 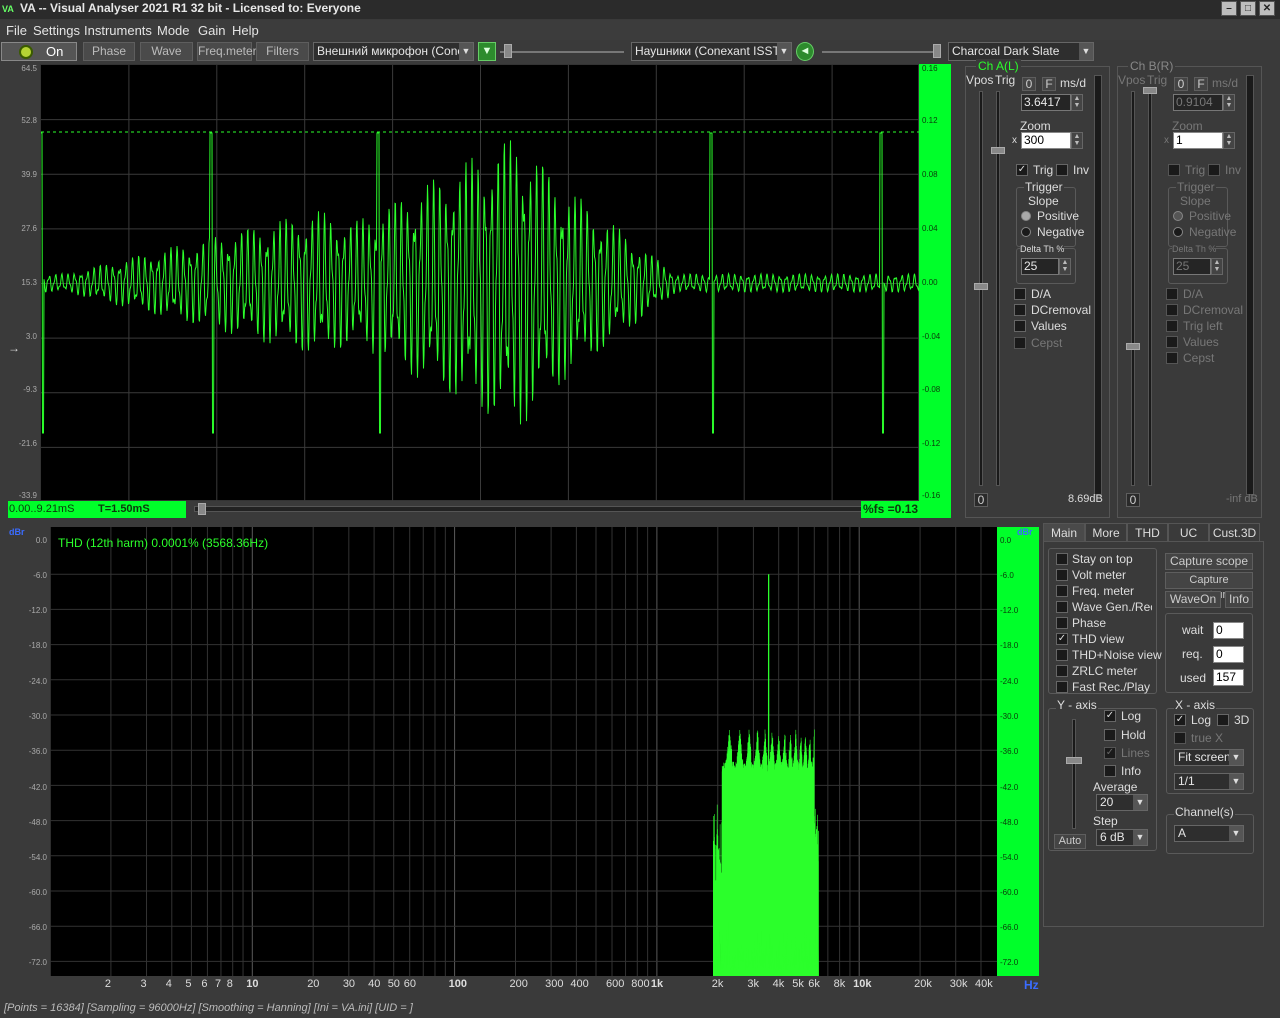 I want to click on menu-mode: Mode, so click(x=173, y=30).